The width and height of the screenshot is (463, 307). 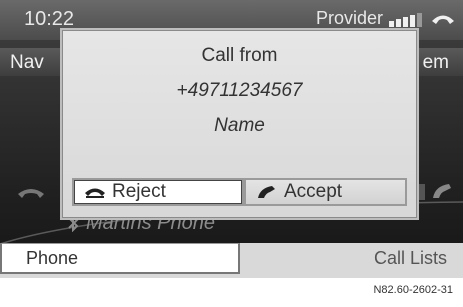 What do you see at coordinates (239, 90) in the screenshot?
I see `caller-number: +49711234567` at bounding box center [239, 90].